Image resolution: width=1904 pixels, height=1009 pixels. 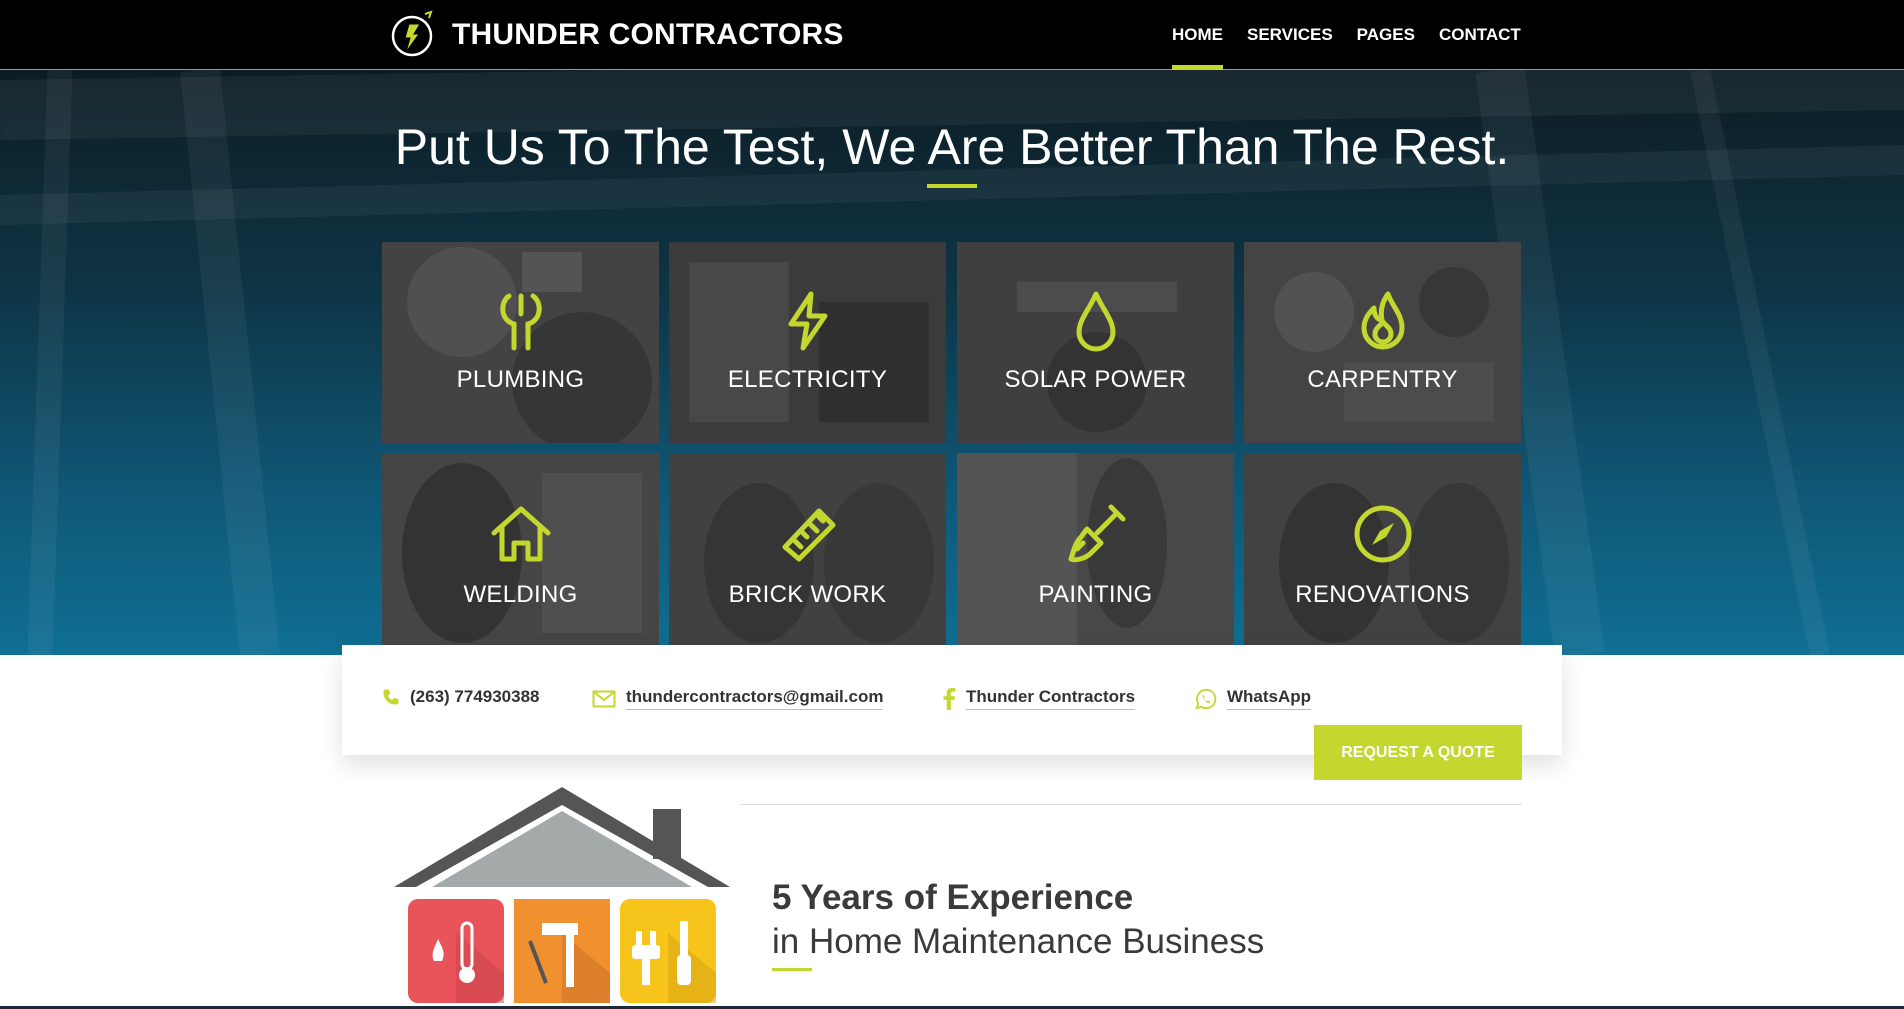 I want to click on lightning-logo-icon, so click(x=412, y=35).